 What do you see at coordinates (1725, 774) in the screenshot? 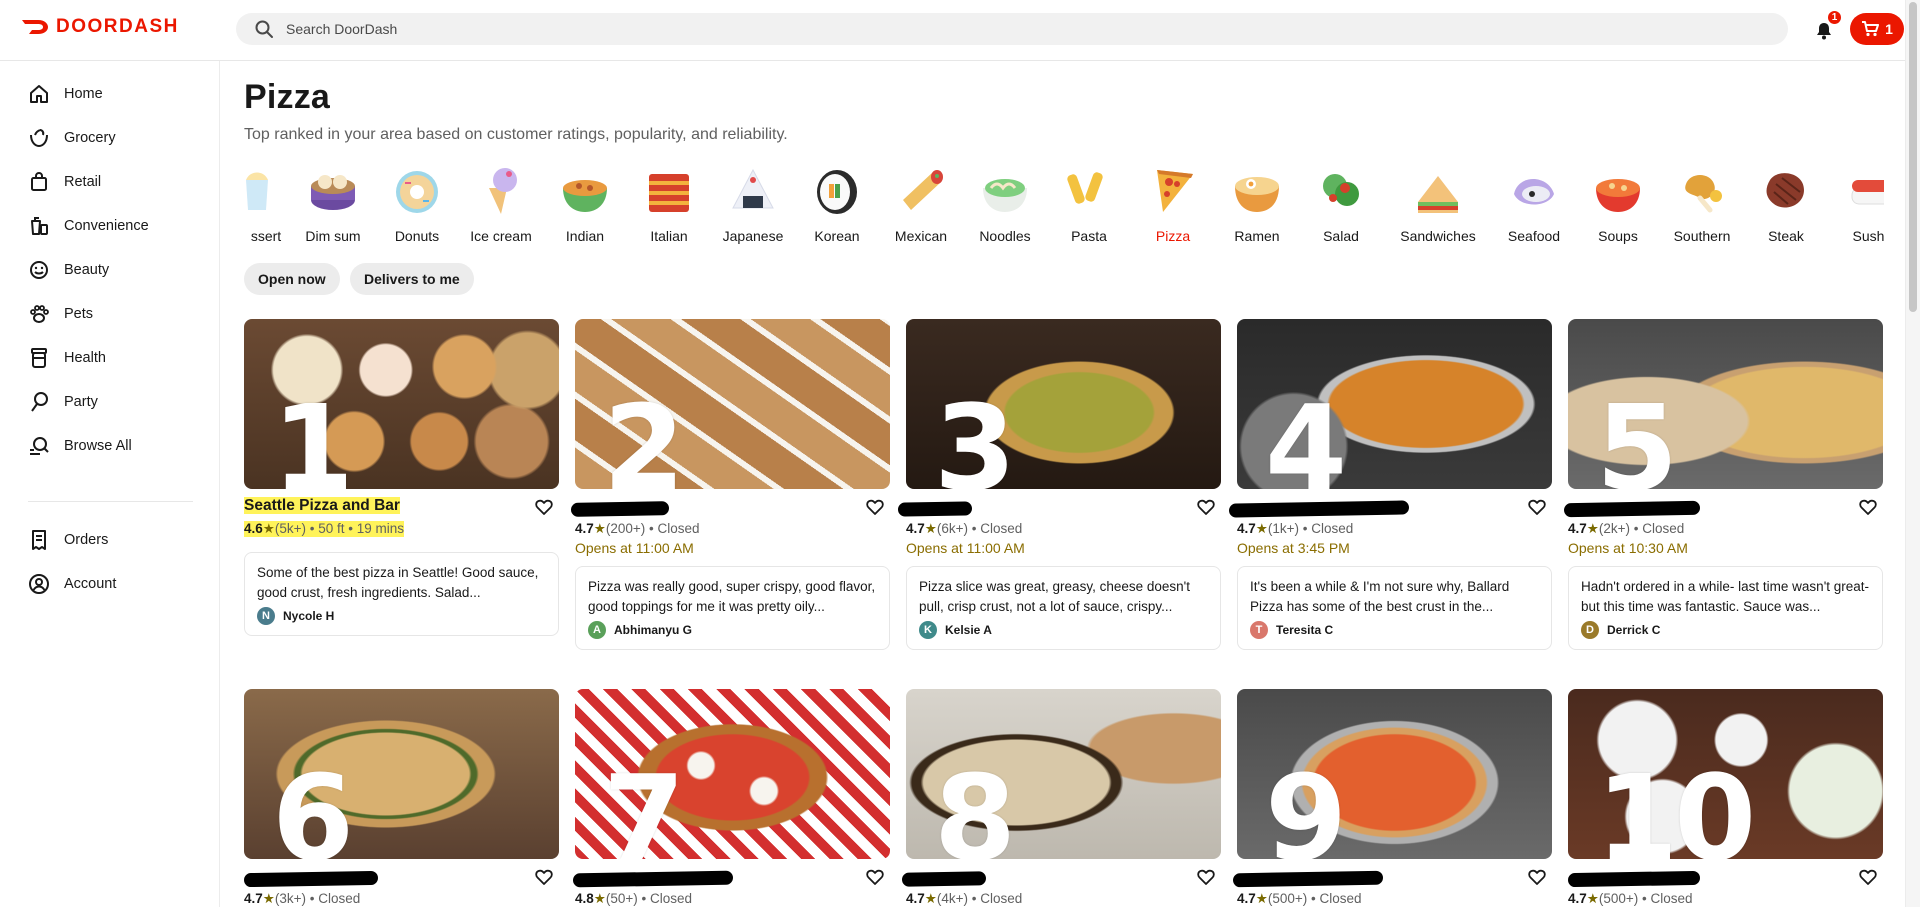
I see `store-image: 10` at bounding box center [1725, 774].